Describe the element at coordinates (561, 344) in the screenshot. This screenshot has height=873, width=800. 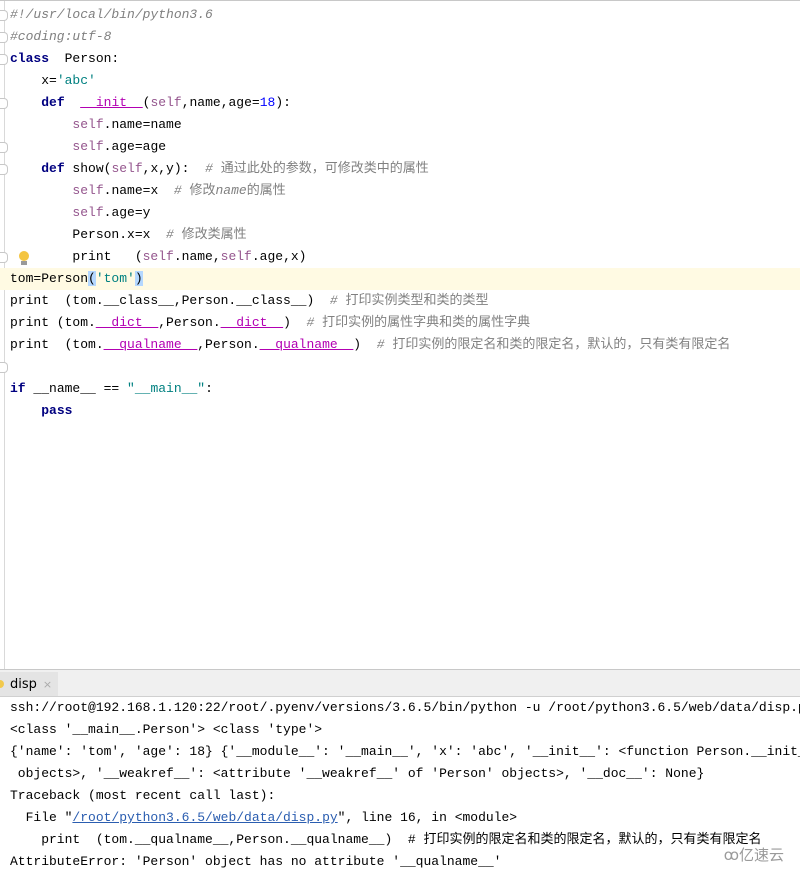
I see `code-token: 打印实例的限定名和类的限定名，默认的，只有类有限定名` at that location.